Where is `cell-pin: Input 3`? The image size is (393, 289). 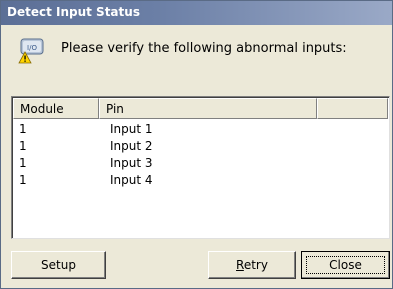
cell-pin: Input 3 is located at coordinates (131, 163).